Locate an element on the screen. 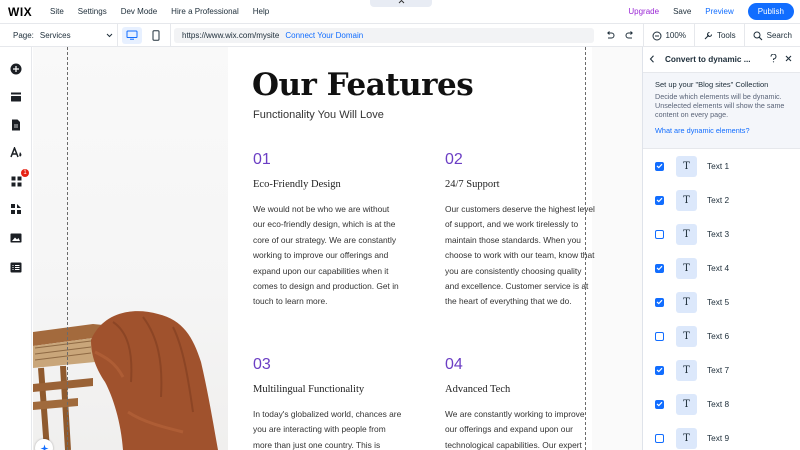  feature-title: Multilingual Functionality is located at coordinates (309, 389).